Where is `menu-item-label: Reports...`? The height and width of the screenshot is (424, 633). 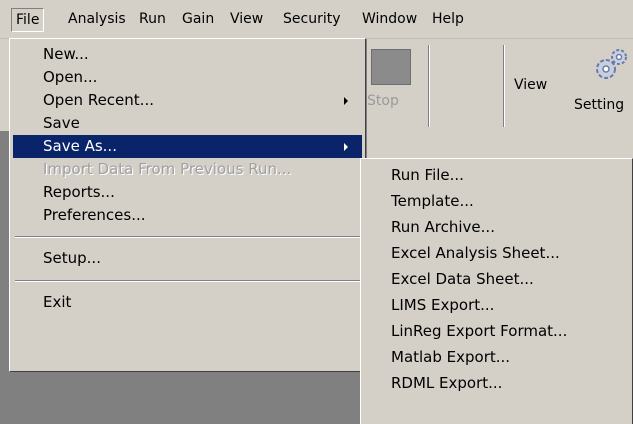
menu-item-label: Reports... is located at coordinates (79, 192).